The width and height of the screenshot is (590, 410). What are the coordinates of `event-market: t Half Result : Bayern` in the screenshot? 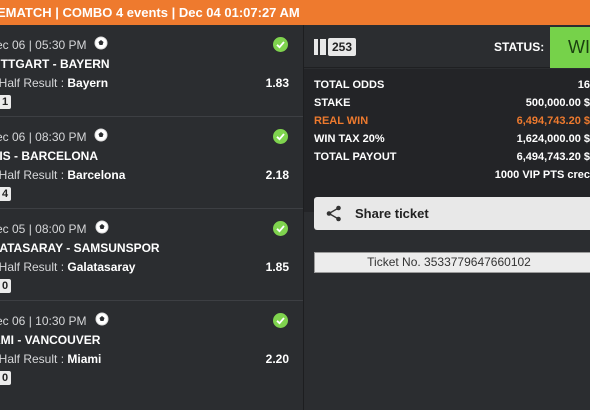 It's located at (54, 83).